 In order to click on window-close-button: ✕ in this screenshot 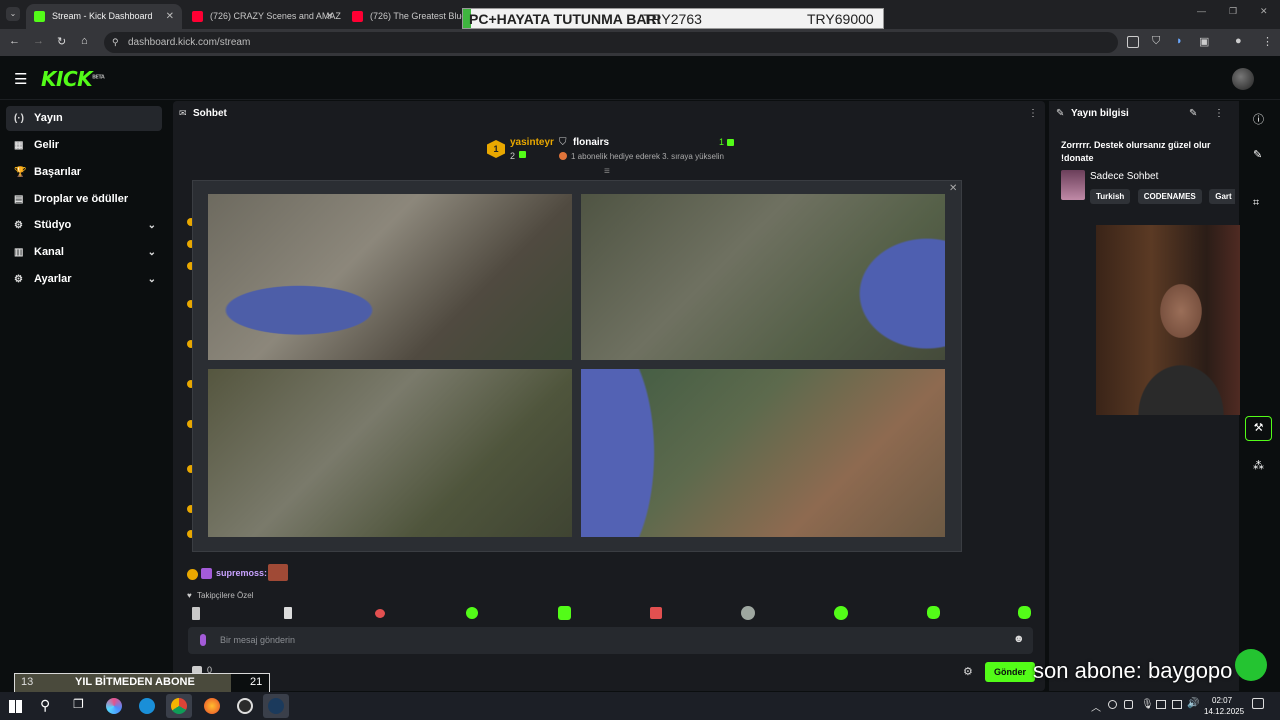, I will do `click(1264, 11)`.